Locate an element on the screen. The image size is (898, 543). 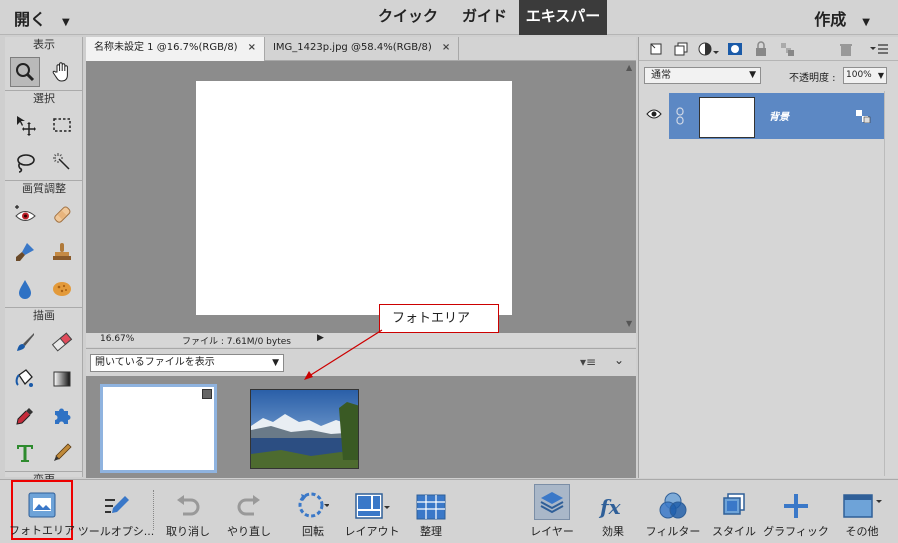
eraser-icon is located at coordinates (61, 341).